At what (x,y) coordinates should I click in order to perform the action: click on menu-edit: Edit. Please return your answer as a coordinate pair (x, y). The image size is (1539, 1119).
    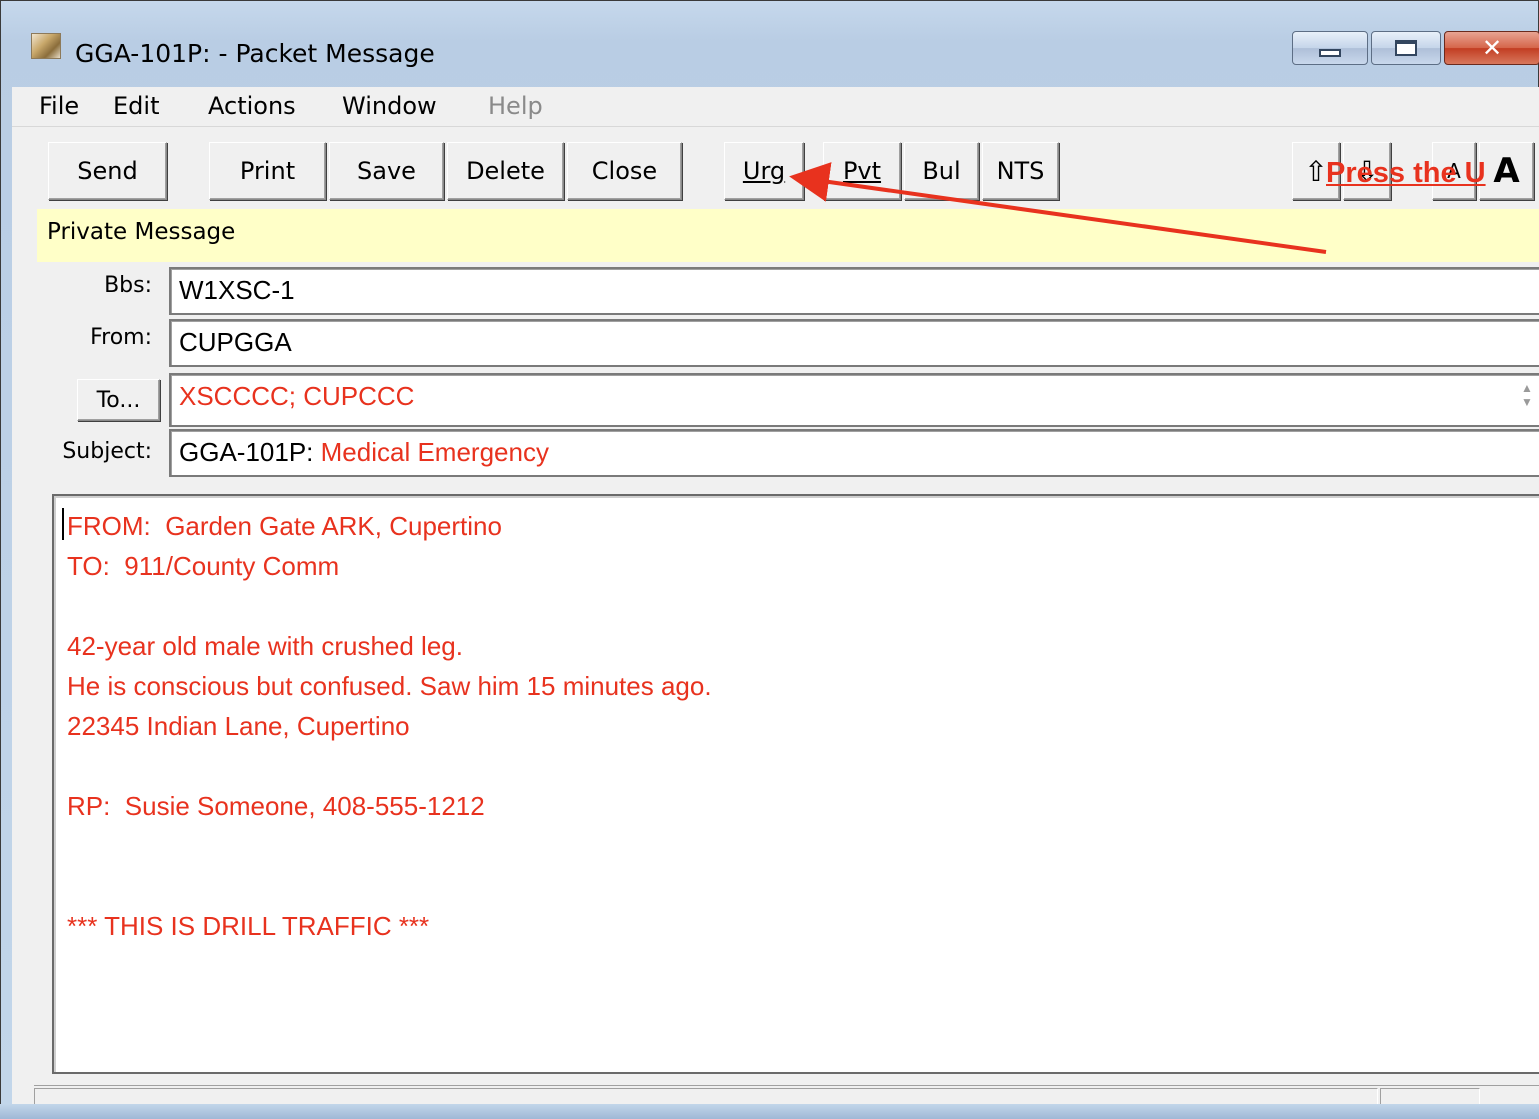
    Looking at the image, I should click on (136, 106).